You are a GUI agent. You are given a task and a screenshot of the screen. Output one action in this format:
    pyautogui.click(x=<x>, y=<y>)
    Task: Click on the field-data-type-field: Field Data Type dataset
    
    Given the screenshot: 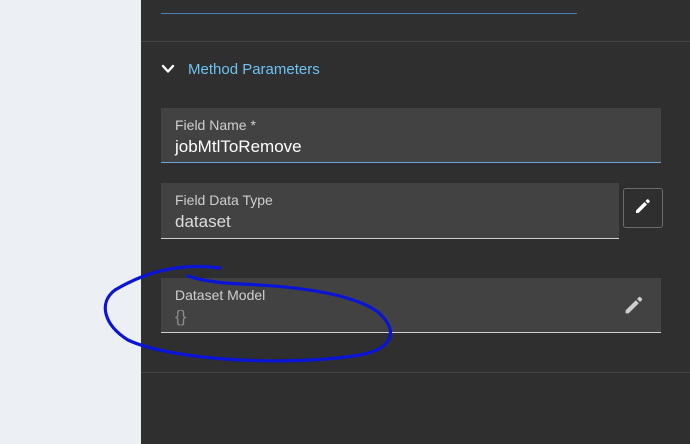 What is the action you would take?
    pyautogui.click(x=390, y=211)
    